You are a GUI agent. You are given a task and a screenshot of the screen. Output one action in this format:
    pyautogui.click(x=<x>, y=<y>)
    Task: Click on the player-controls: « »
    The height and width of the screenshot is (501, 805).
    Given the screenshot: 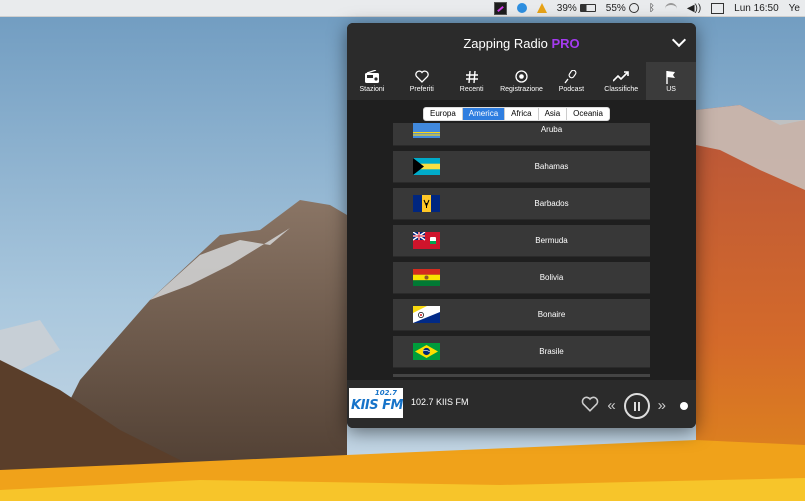 What is the action you would take?
    pyautogui.click(x=634, y=406)
    